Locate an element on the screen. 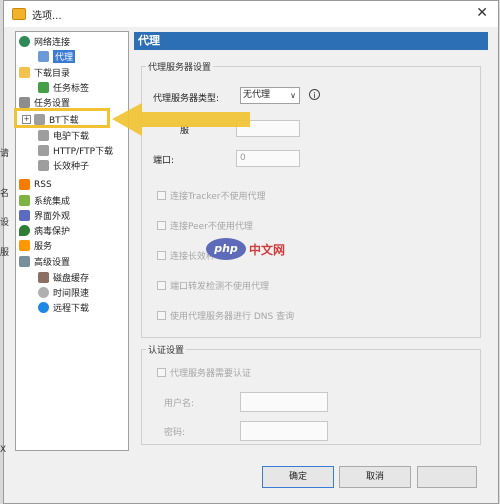 This screenshot has height=504, width=500. tree-item-proxy: 代理 is located at coordinates (57, 56).